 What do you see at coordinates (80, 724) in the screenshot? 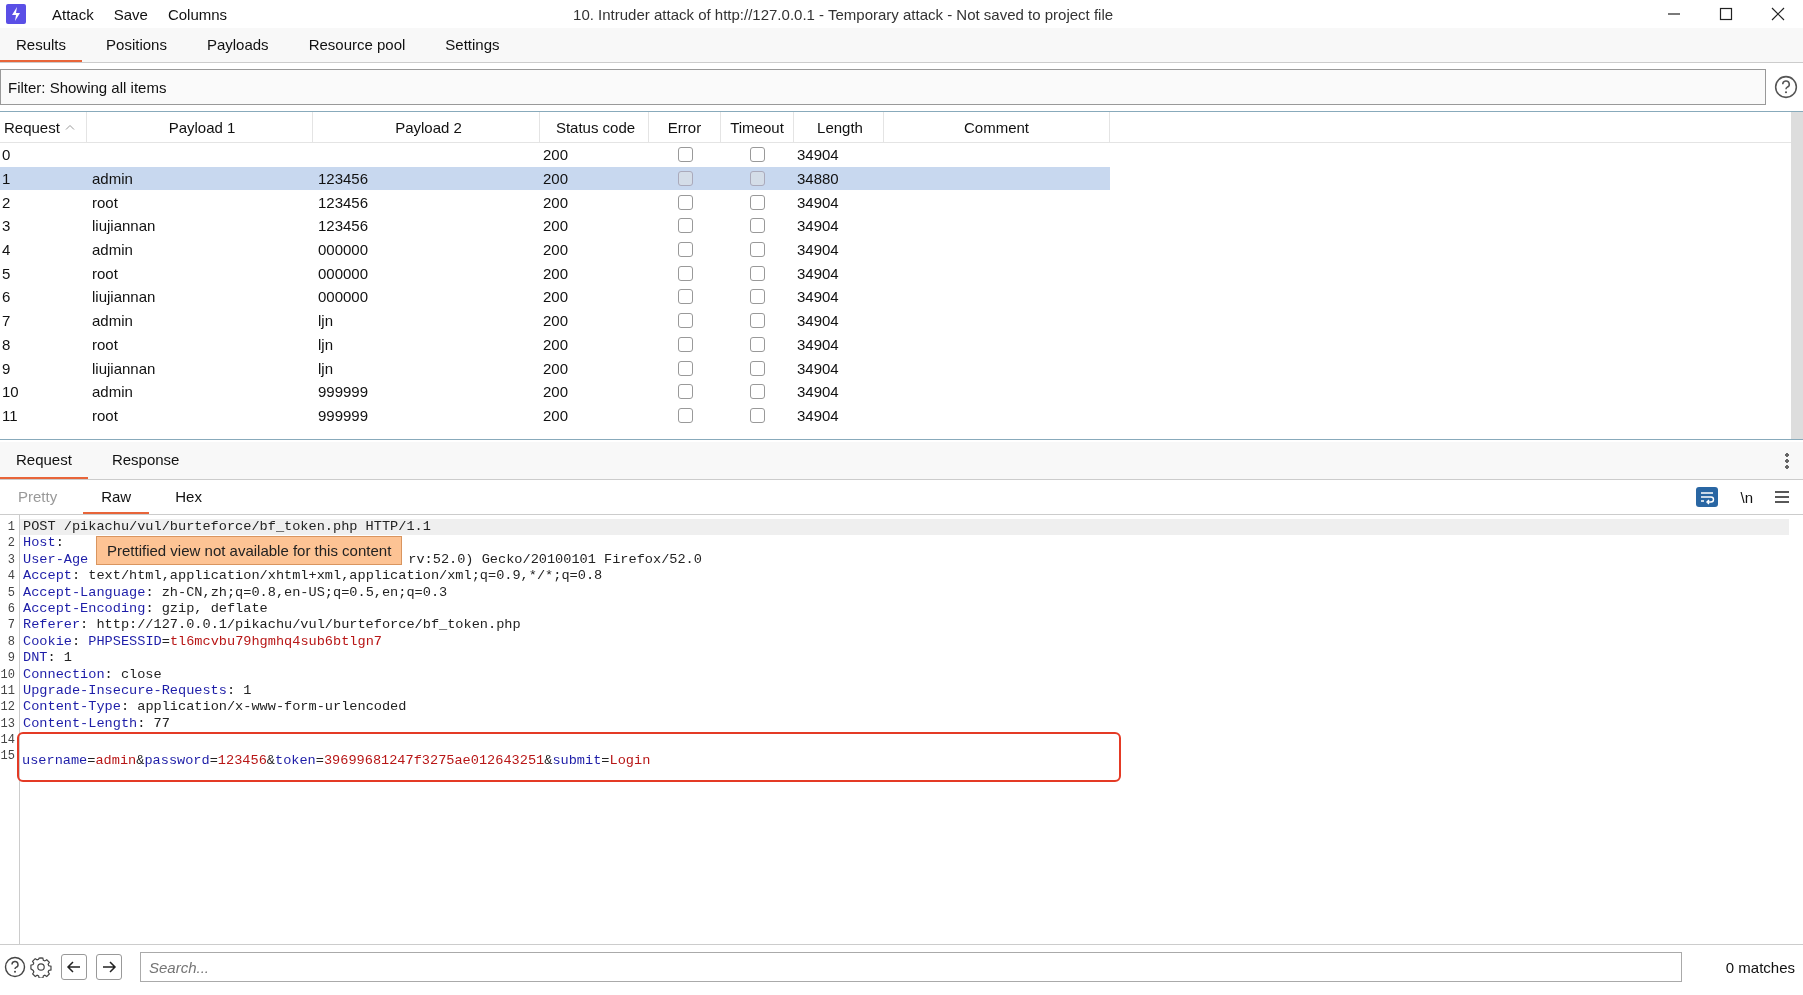
I see `code-text: Content-Length` at bounding box center [80, 724].